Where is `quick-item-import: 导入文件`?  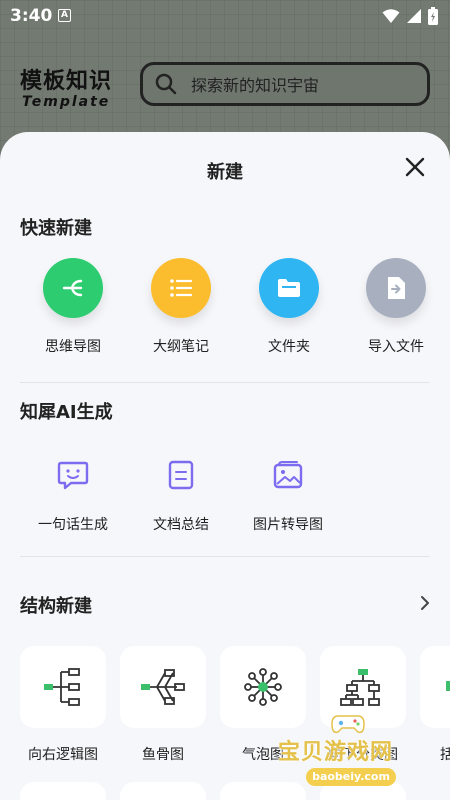
quick-item-import: 导入文件 is located at coordinates (396, 307).